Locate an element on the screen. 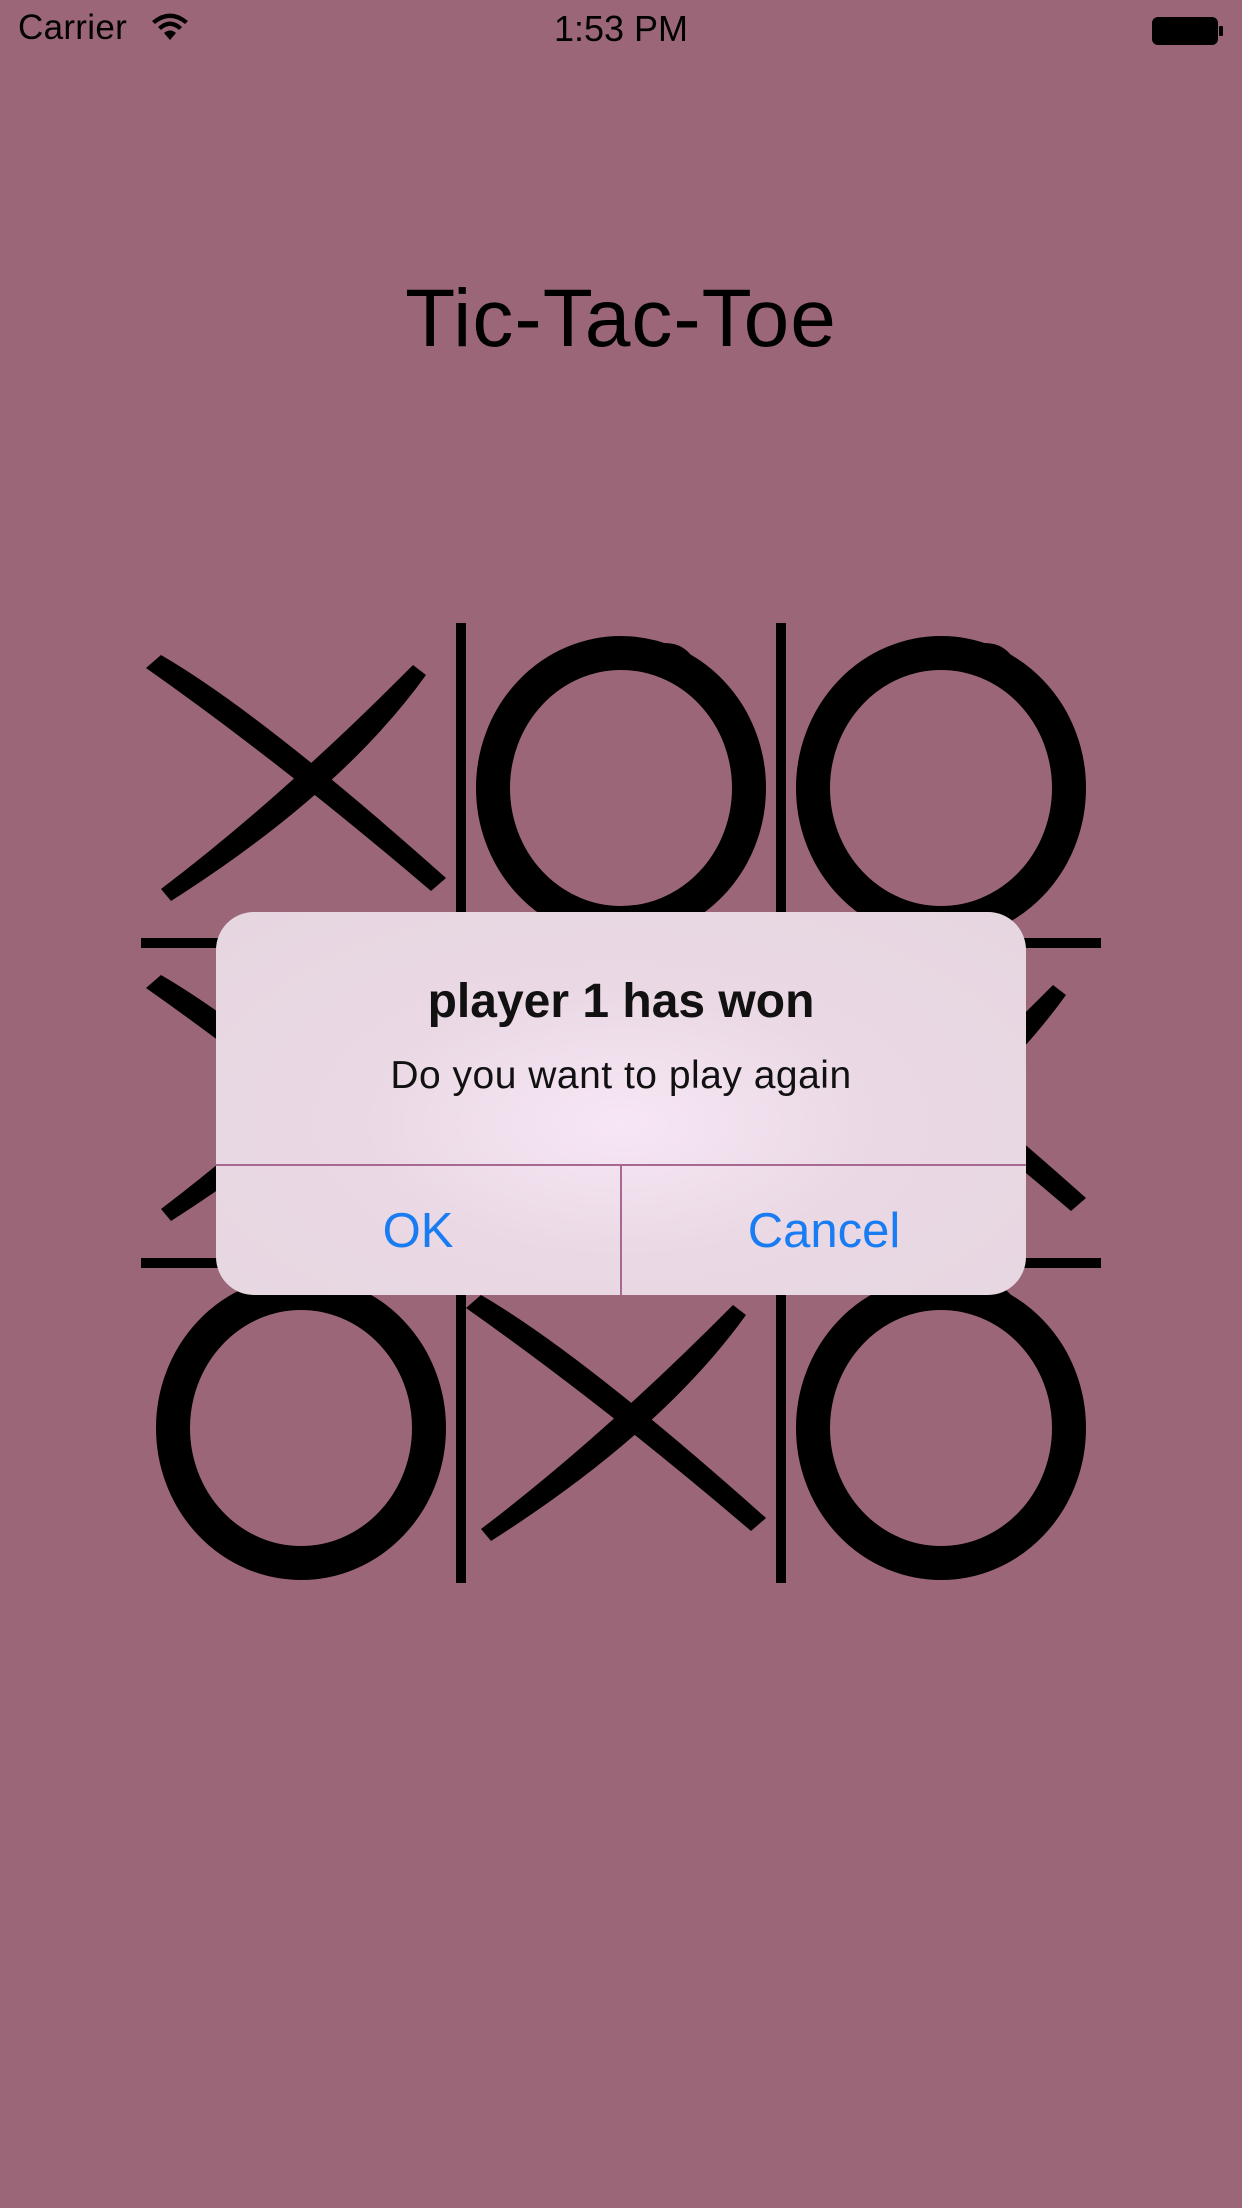  ok-button: OK is located at coordinates (418, 1230).